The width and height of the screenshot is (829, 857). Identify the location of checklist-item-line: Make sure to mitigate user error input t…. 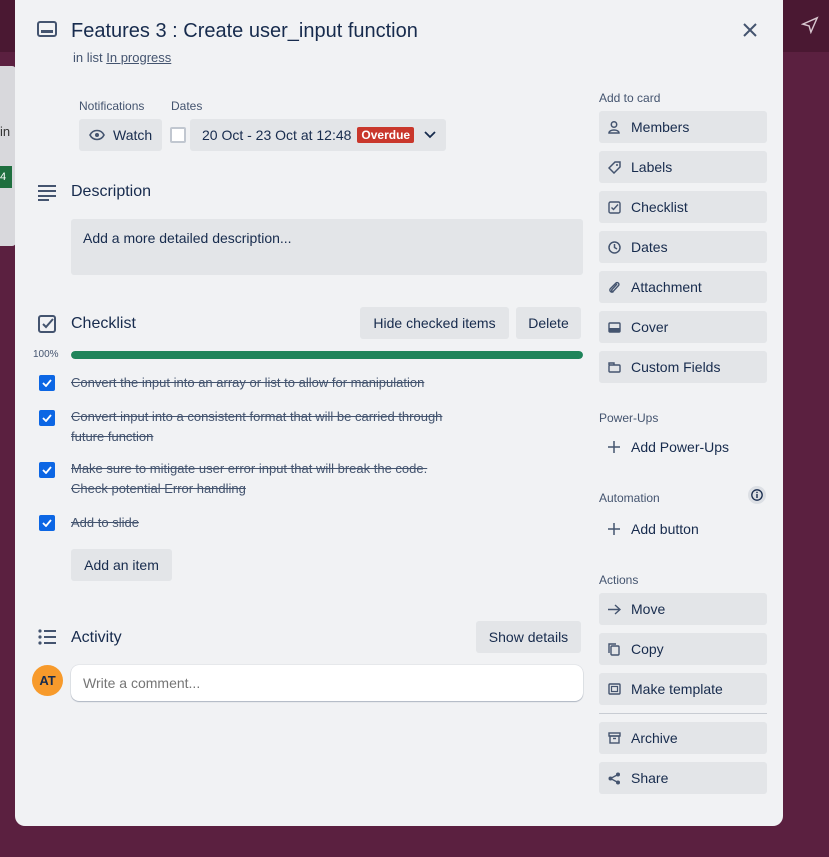
(249, 468).